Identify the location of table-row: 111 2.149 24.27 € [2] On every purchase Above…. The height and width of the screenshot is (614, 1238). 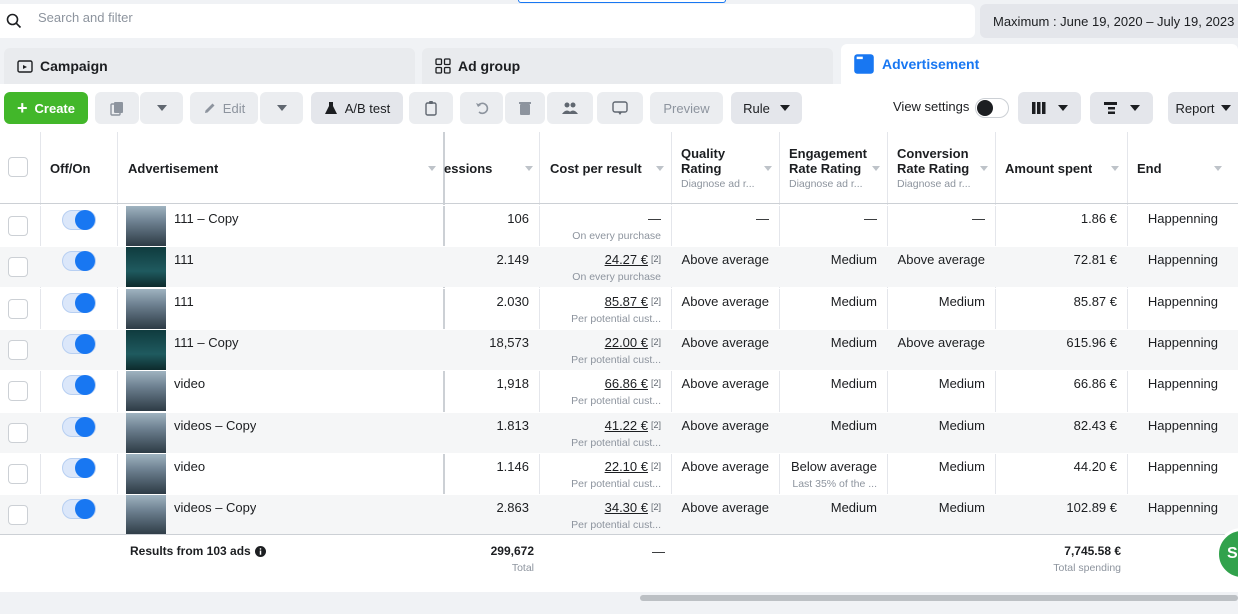
(619, 266).